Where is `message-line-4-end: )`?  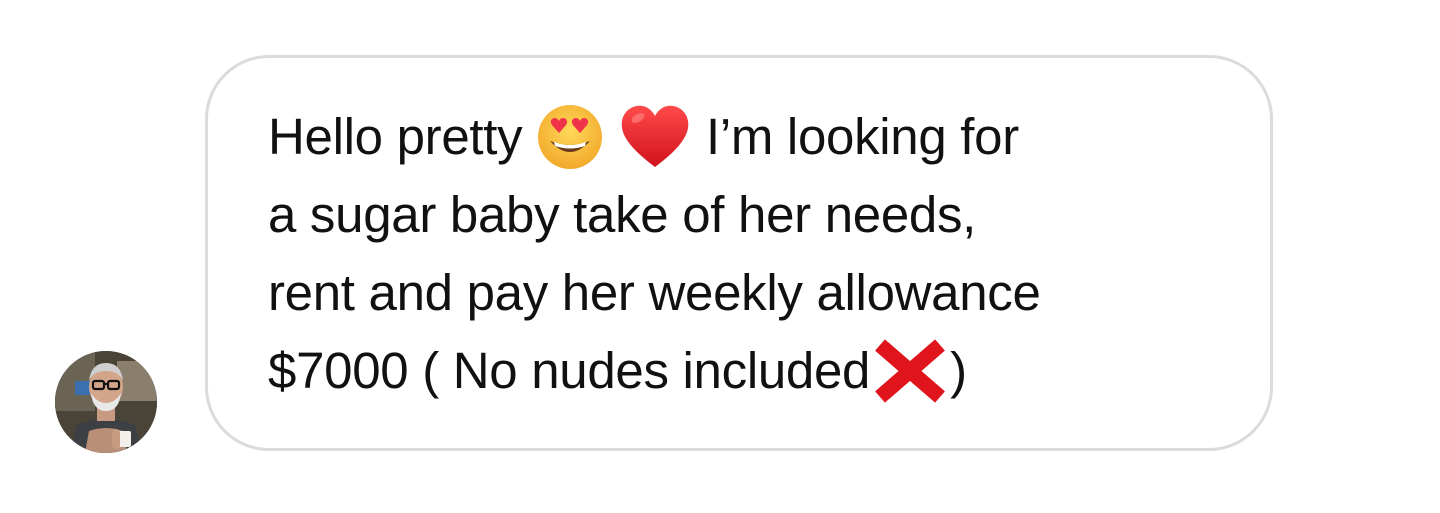 message-line-4-end: ) is located at coordinates (958, 370).